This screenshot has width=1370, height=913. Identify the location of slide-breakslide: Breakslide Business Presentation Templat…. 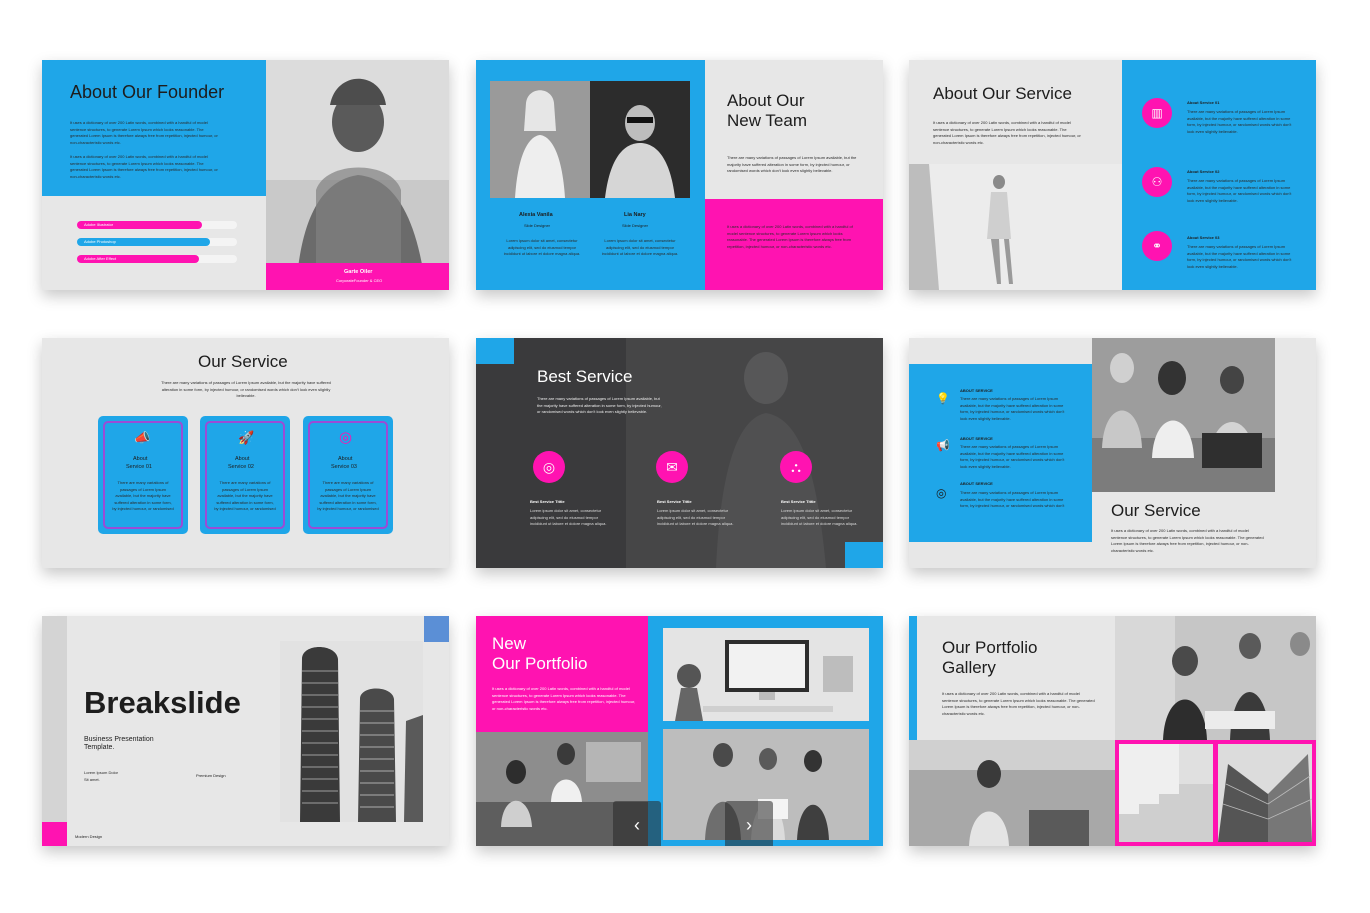
(245, 731).